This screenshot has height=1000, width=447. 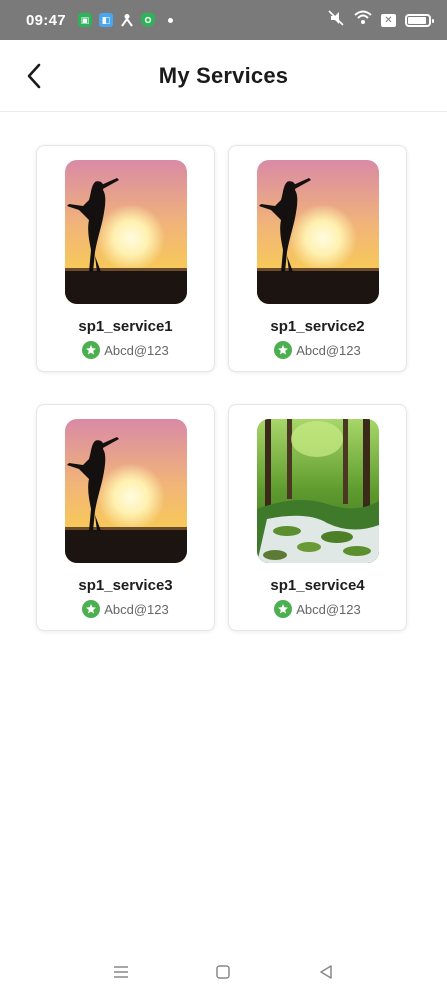 What do you see at coordinates (46, 20) in the screenshot?
I see `status-time: 09:47` at bounding box center [46, 20].